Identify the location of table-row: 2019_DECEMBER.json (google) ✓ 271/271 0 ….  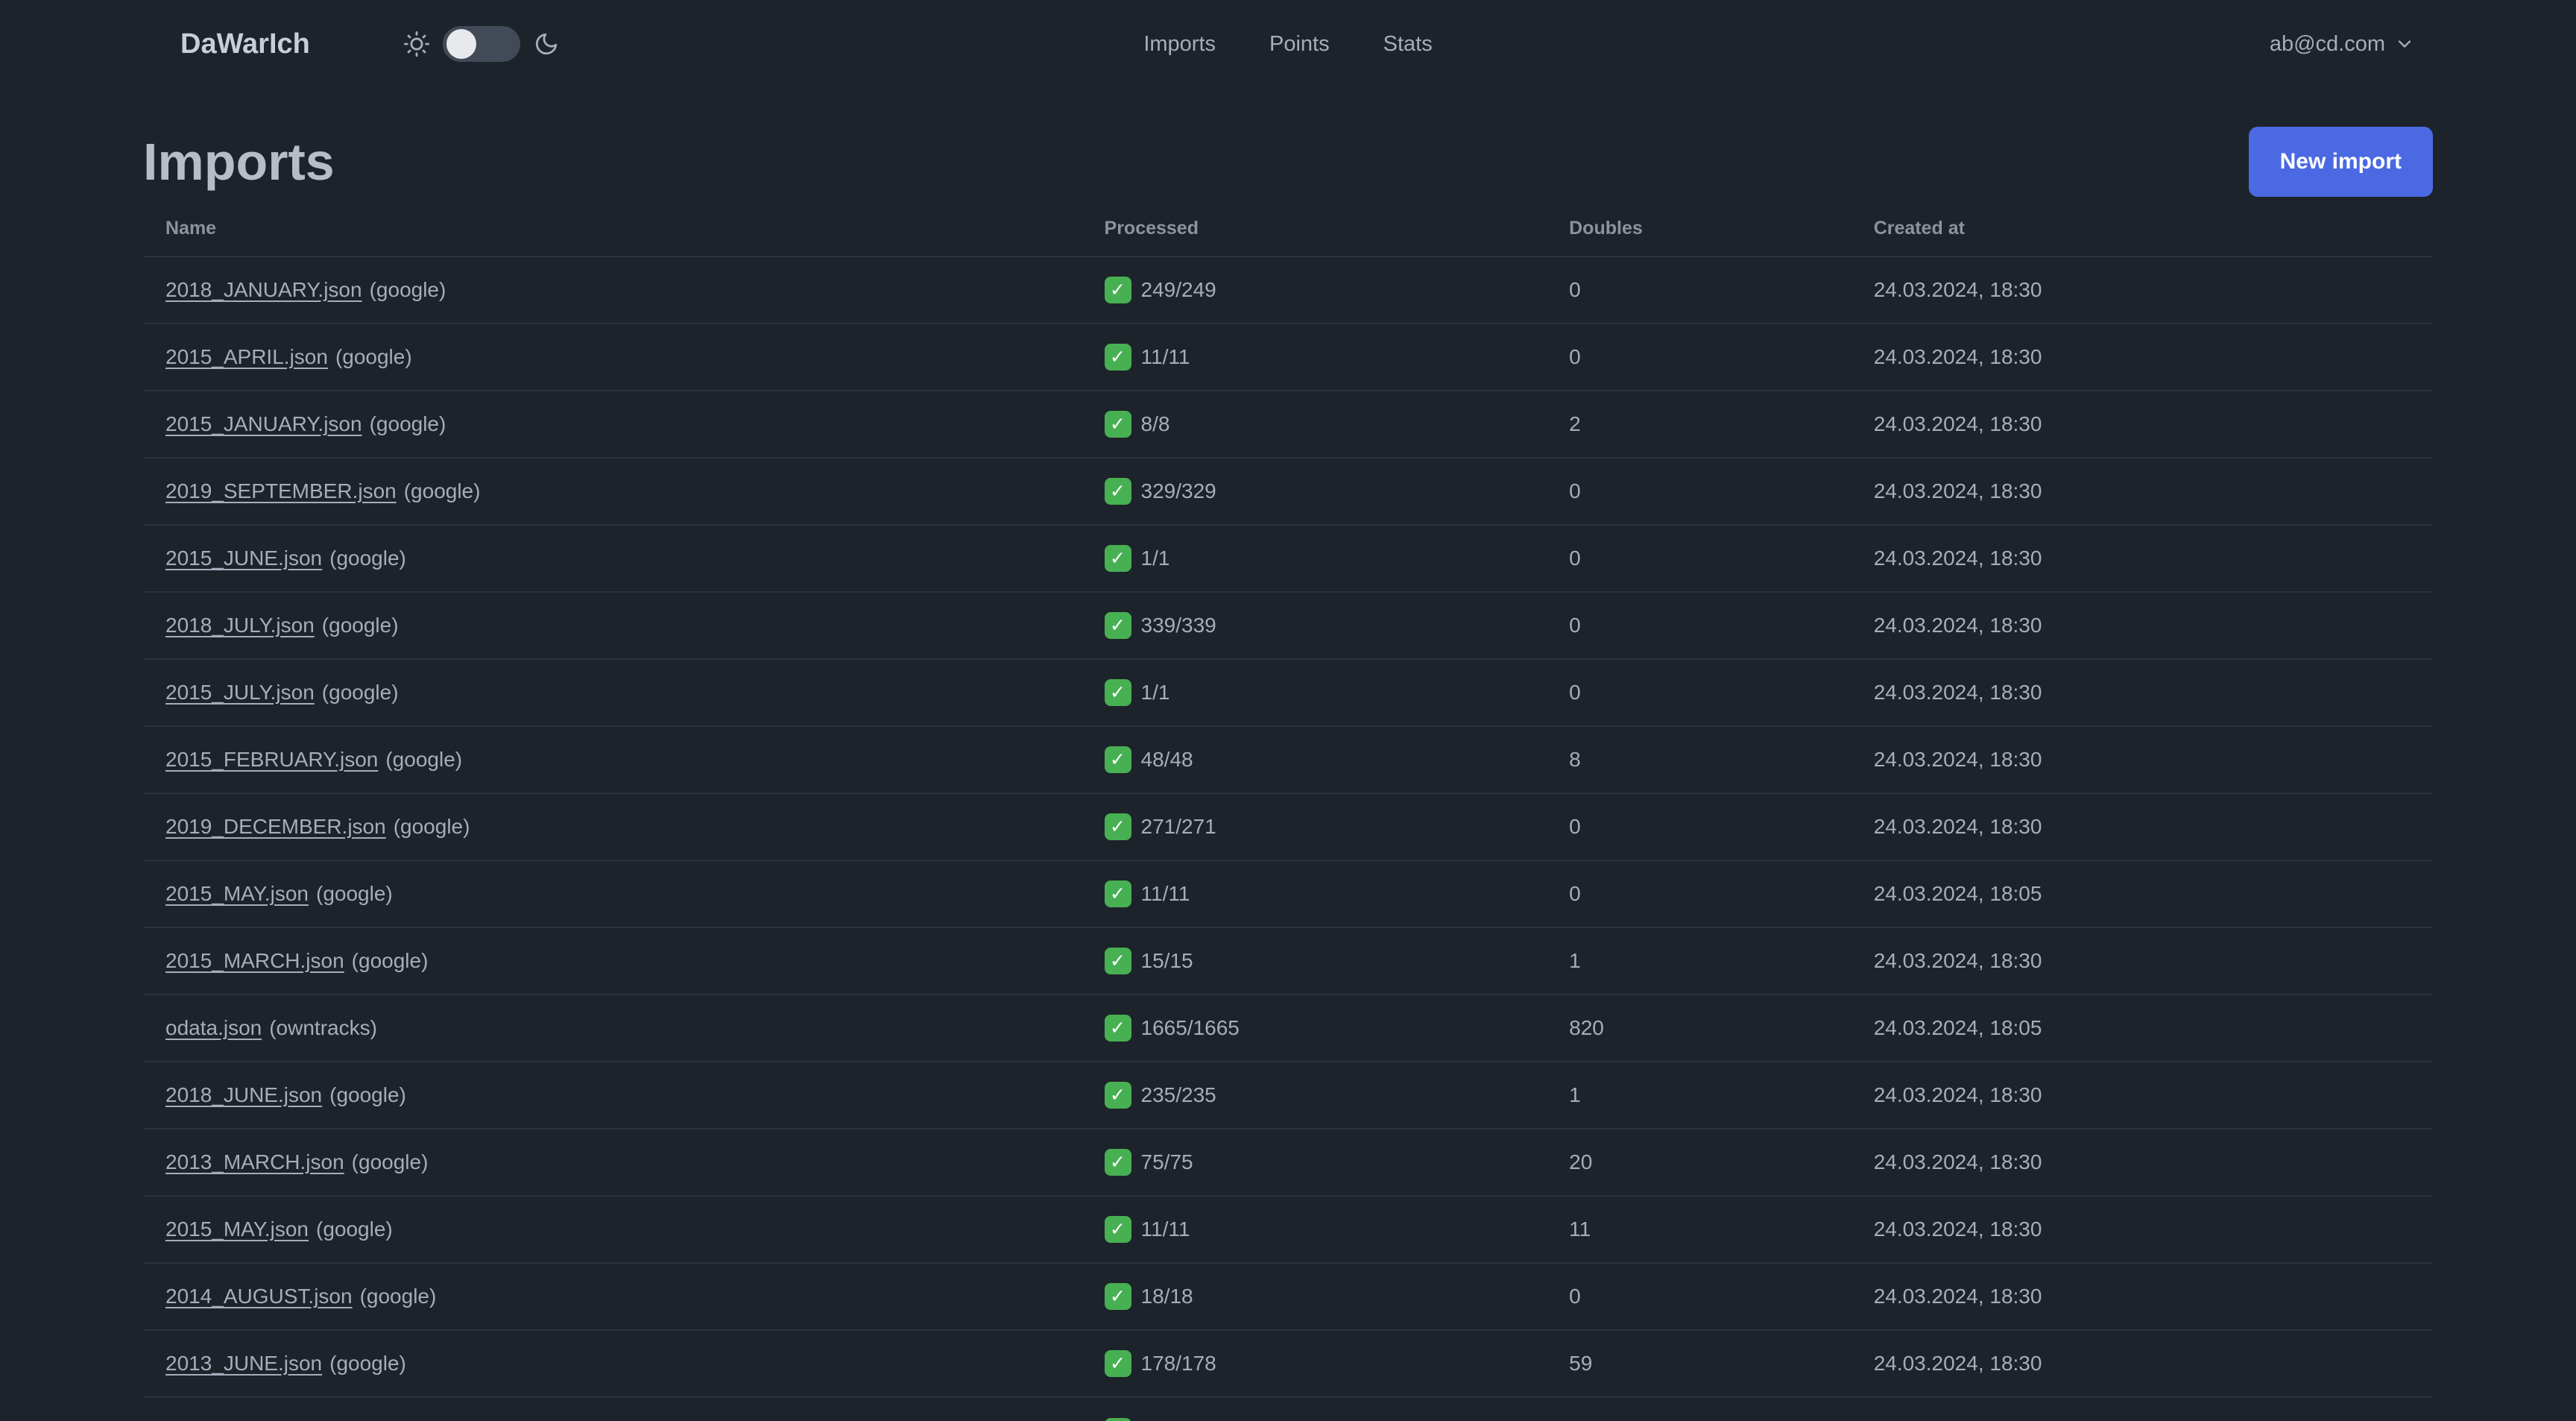
(1288, 826).